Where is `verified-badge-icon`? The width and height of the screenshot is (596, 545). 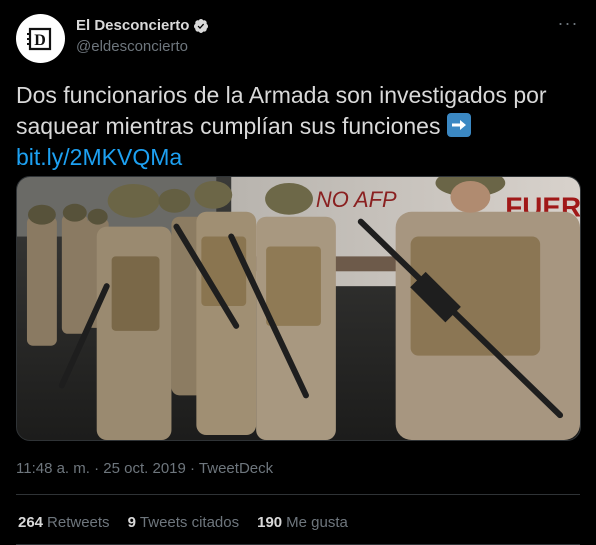 verified-badge-icon is located at coordinates (201, 25).